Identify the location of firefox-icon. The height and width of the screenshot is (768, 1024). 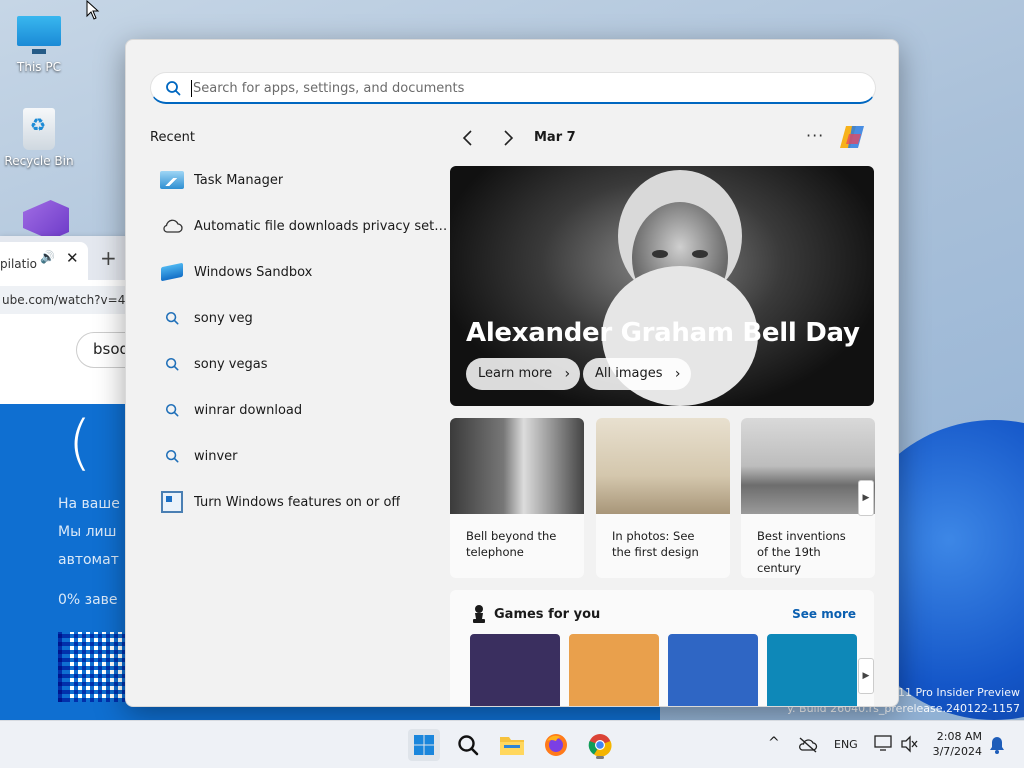
(556, 745).